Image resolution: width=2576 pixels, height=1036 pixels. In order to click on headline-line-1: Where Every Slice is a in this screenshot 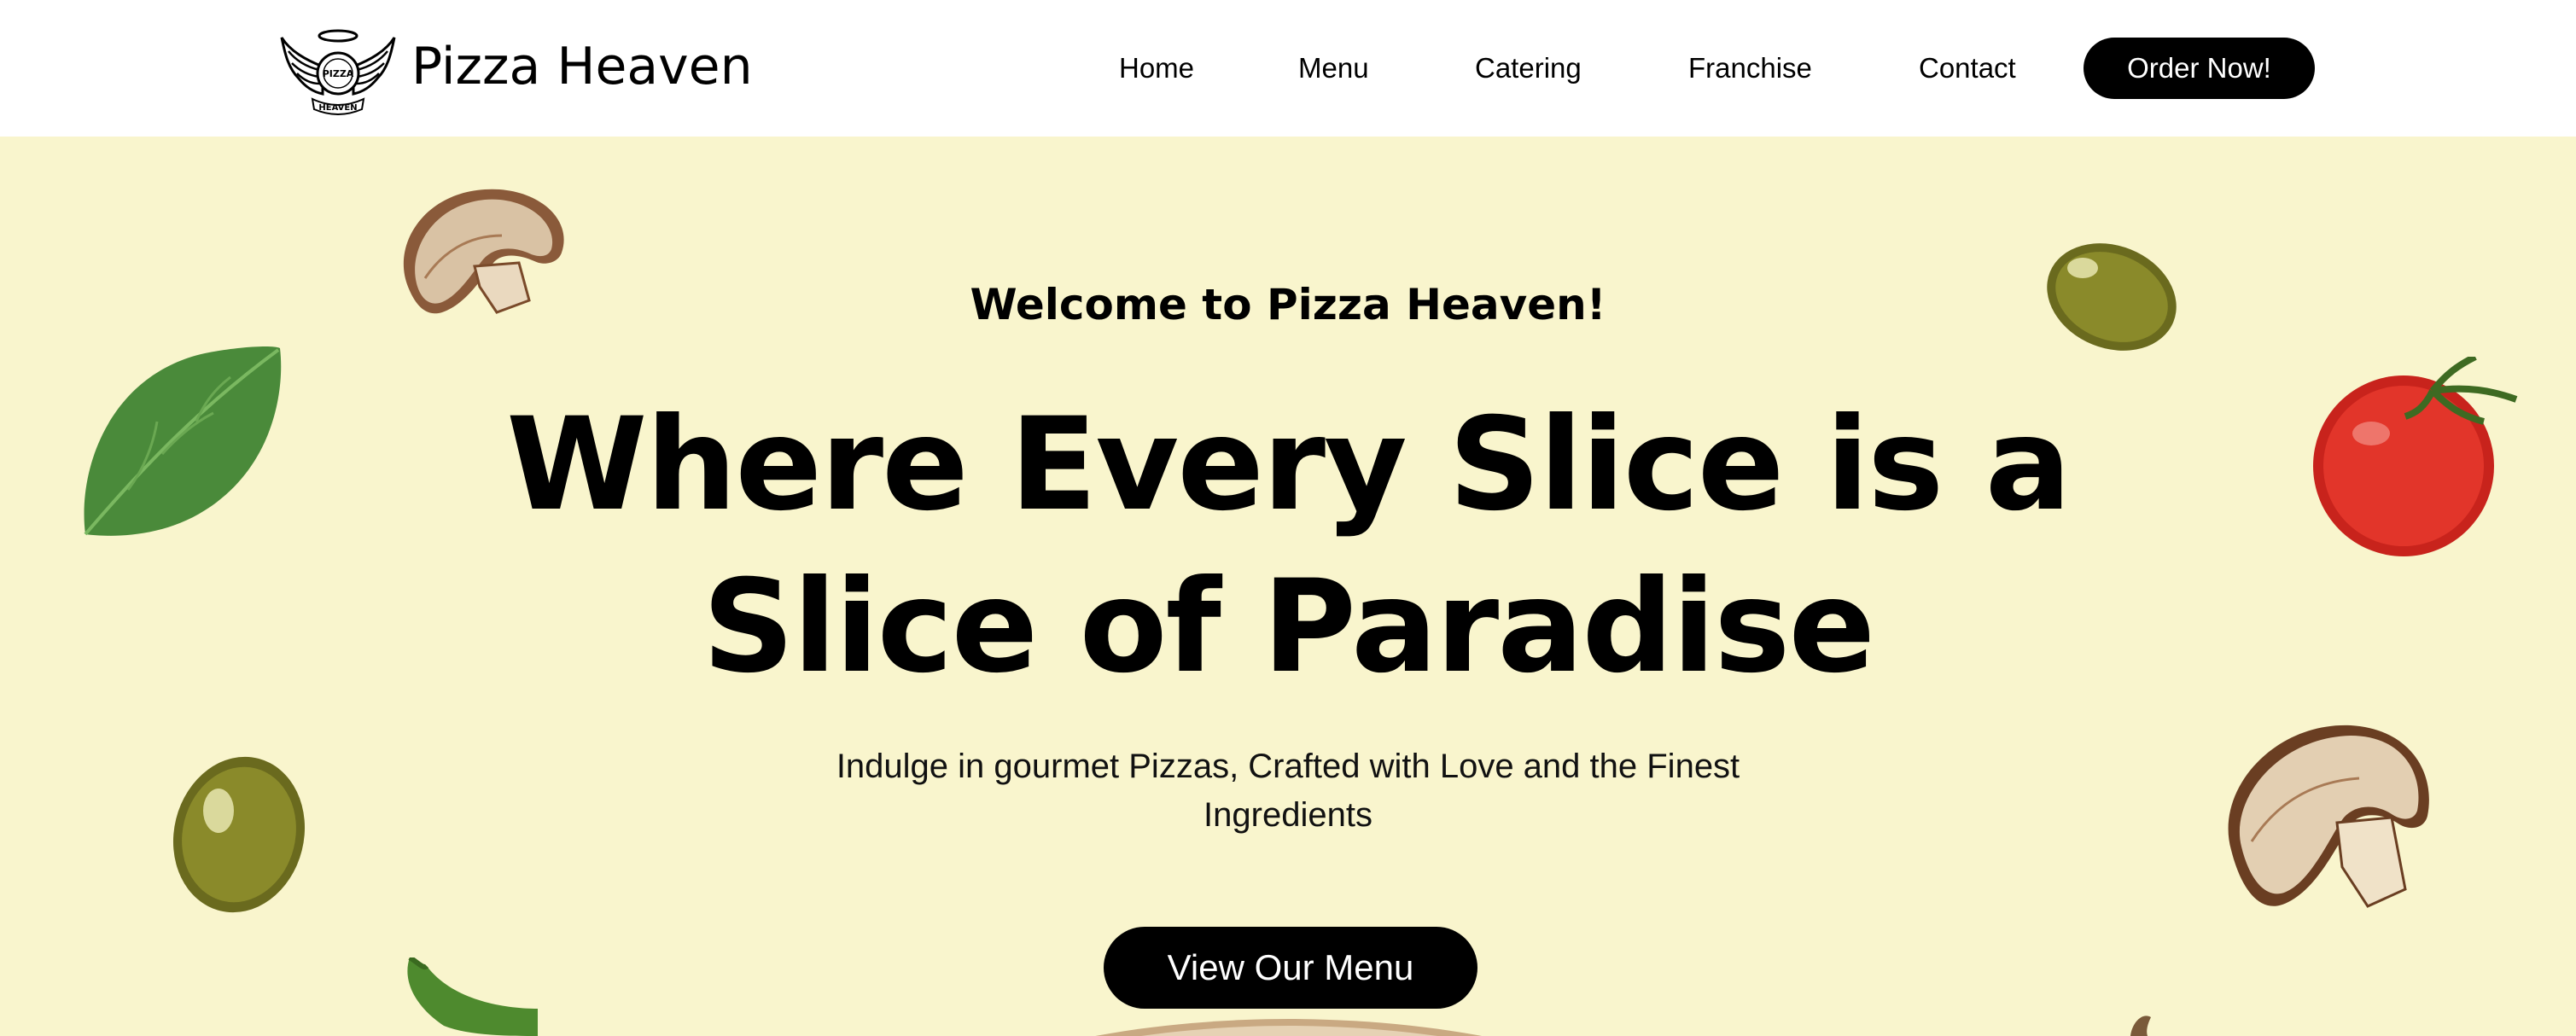, I will do `click(1289, 465)`.